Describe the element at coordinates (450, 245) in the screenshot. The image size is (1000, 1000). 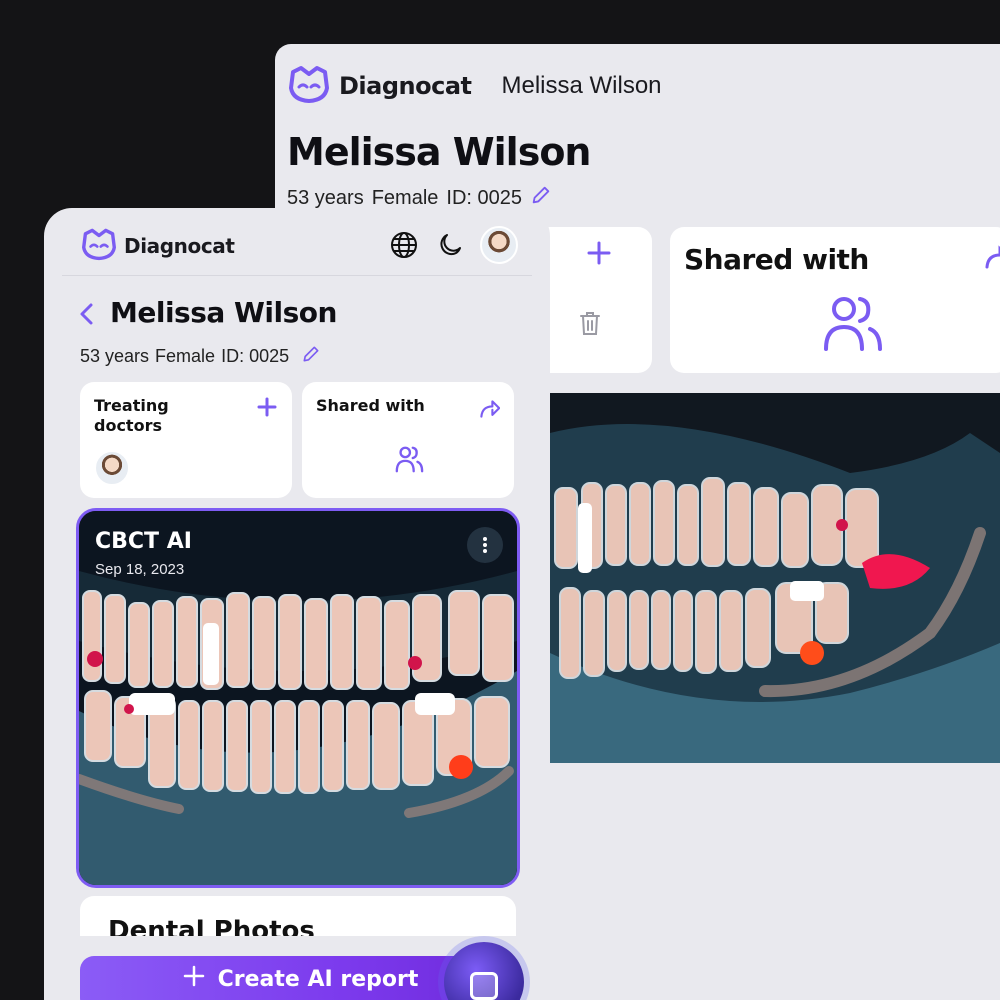
I see `moon-icon` at that location.